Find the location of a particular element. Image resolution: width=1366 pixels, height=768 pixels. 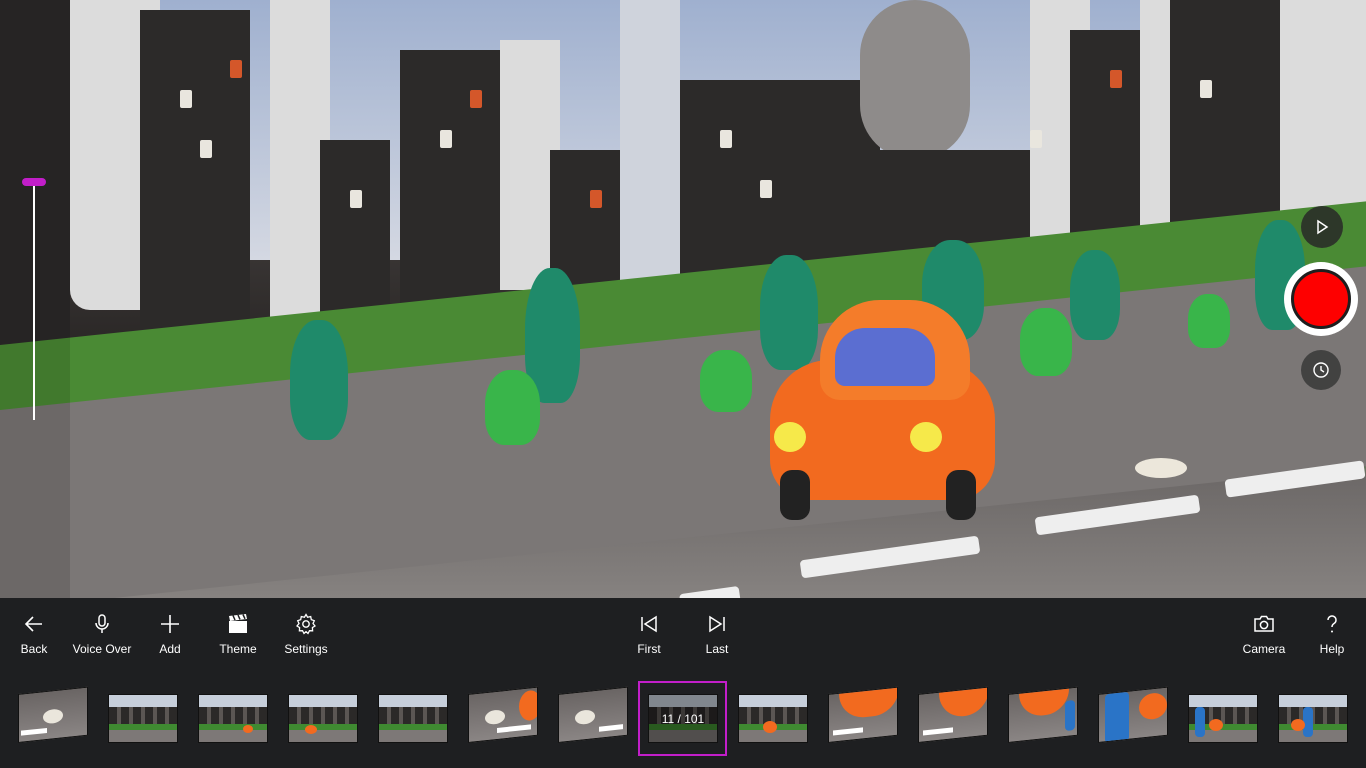

plus-icon is located at coordinates (170, 624).